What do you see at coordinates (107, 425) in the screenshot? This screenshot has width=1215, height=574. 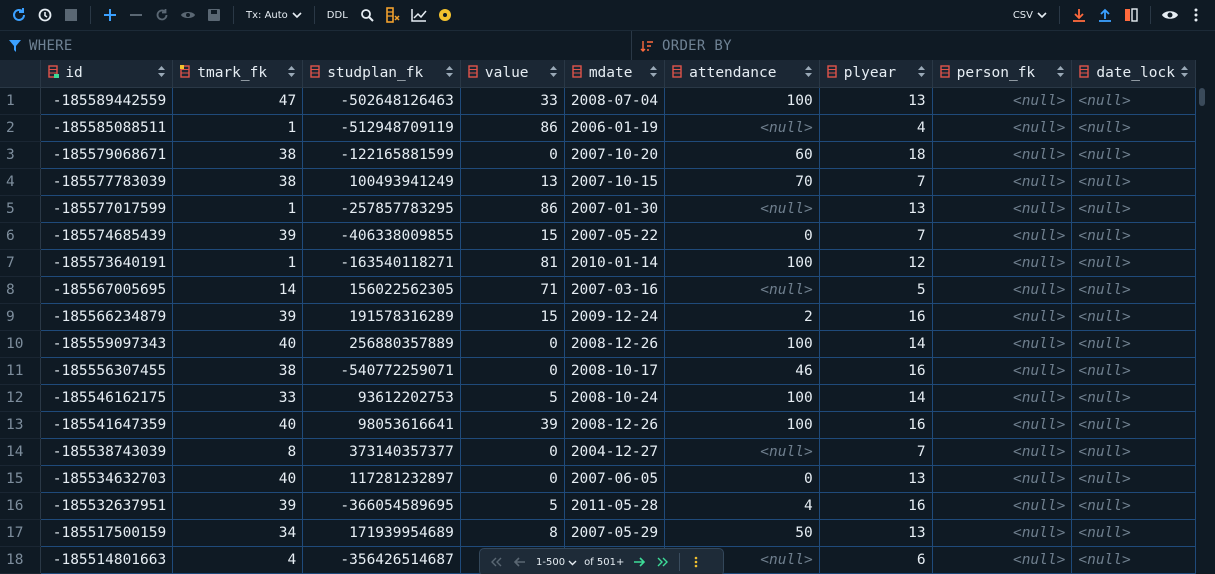 I see `cell-id: -185541647359` at bounding box center [107, 425].